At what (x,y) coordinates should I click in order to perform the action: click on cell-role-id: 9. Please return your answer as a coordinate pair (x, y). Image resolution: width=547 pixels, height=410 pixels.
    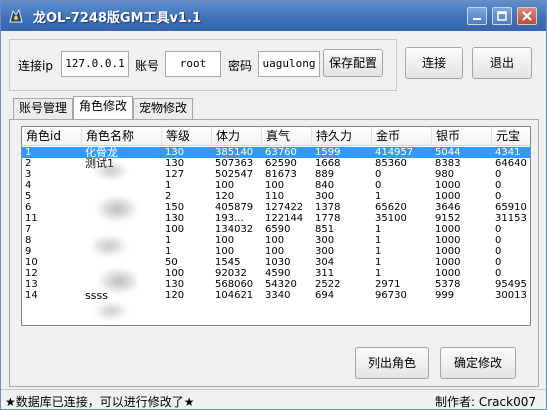
    Looking at the image, I should click on (28, 251).